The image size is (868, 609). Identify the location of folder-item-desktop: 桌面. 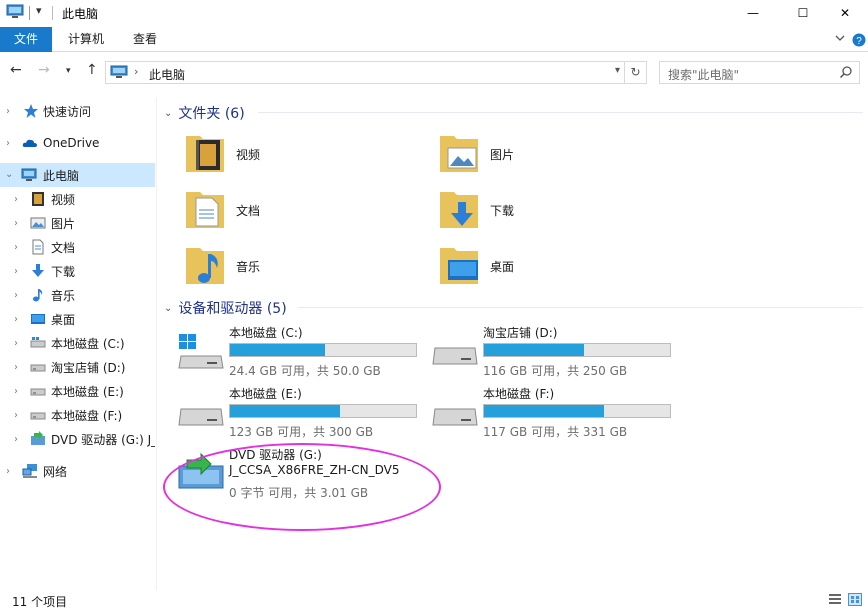
(558, 267).